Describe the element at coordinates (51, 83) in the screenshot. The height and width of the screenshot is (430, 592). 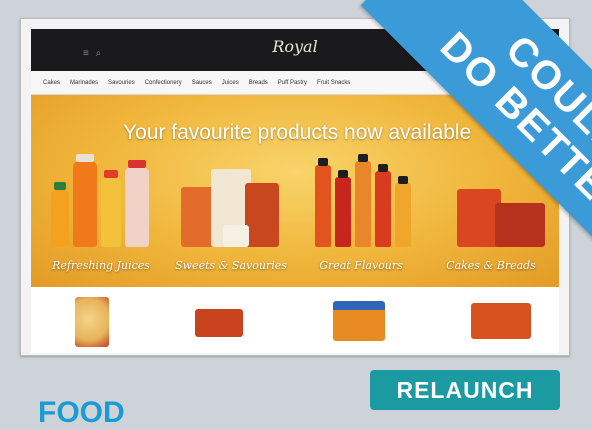
I see `nav-item-cakes: Cakes` at that location.